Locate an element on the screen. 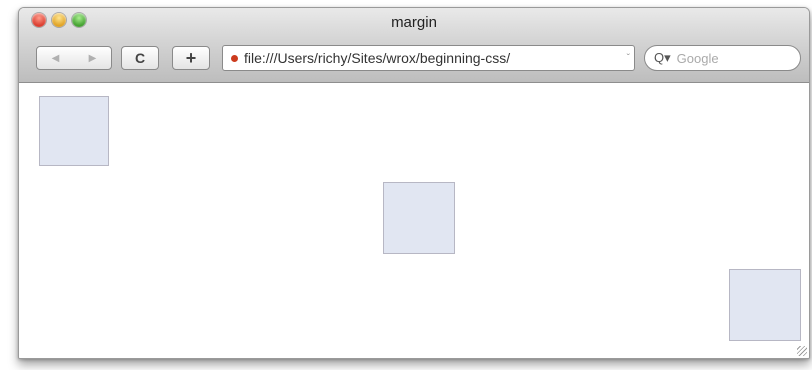 The image size is (812, 370). search-placeholder: Google is located at coordinates (698, 58).